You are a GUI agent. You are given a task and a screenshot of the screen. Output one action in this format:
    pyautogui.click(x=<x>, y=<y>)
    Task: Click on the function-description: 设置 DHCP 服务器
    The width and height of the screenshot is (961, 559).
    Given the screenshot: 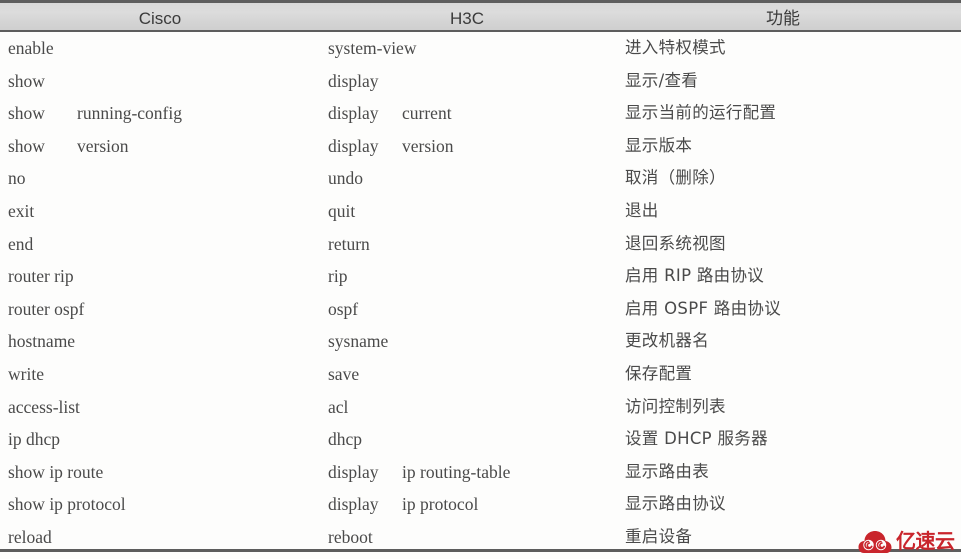 What is the action you would take?
    pyautogui.click(x=696, y=439)
    